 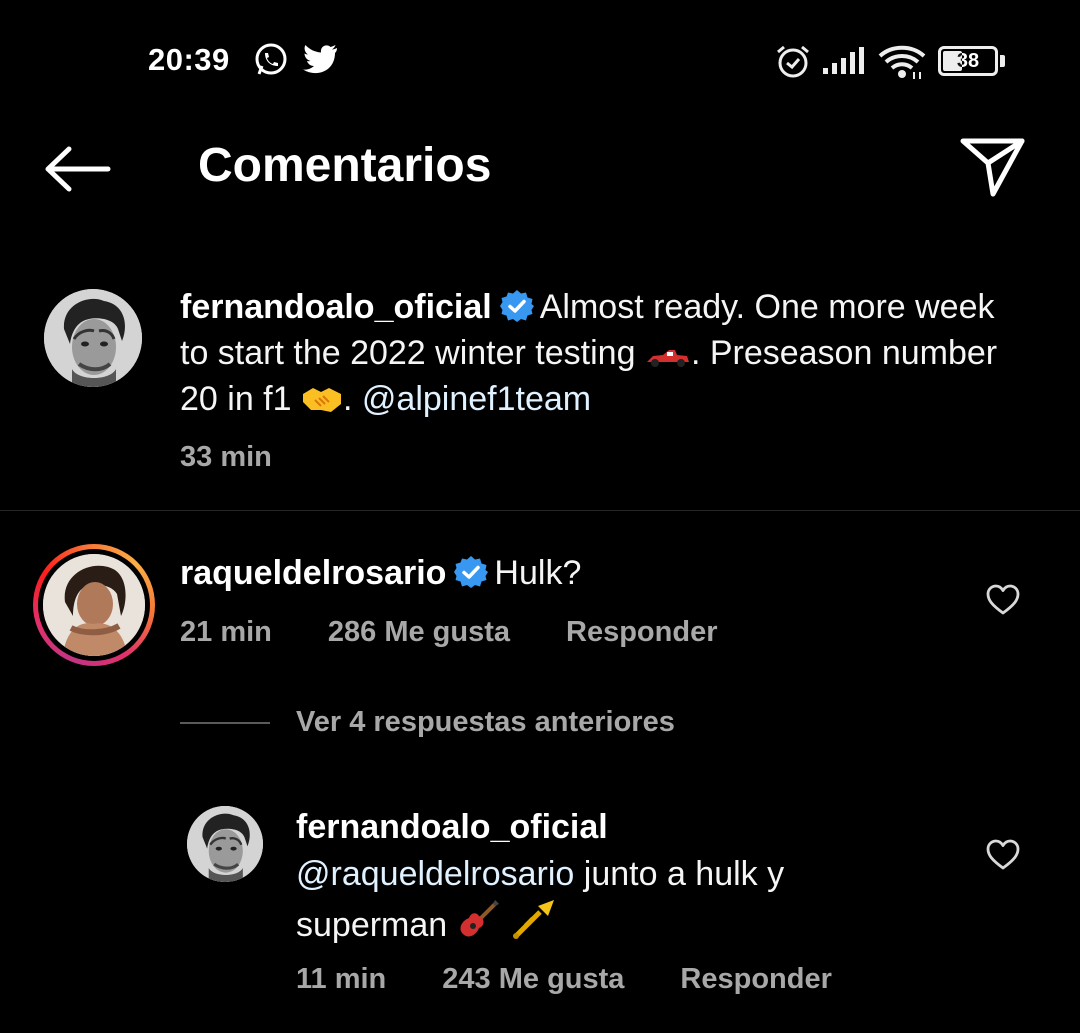 I want to click on arrow-left-icon, so click(x=78, y=169).